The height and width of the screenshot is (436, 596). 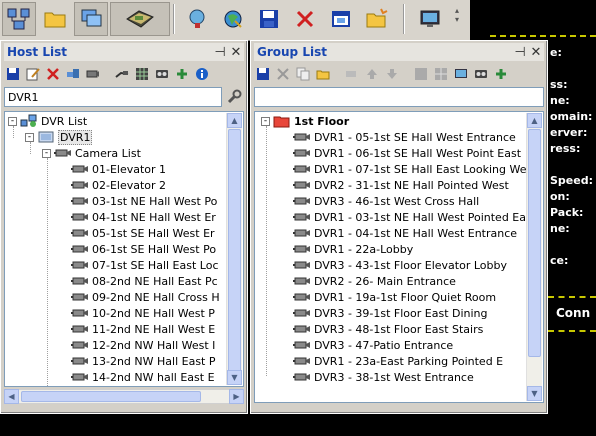 I want to click on camera-node: 02-Elevator 2, so click(x=112, y=185).